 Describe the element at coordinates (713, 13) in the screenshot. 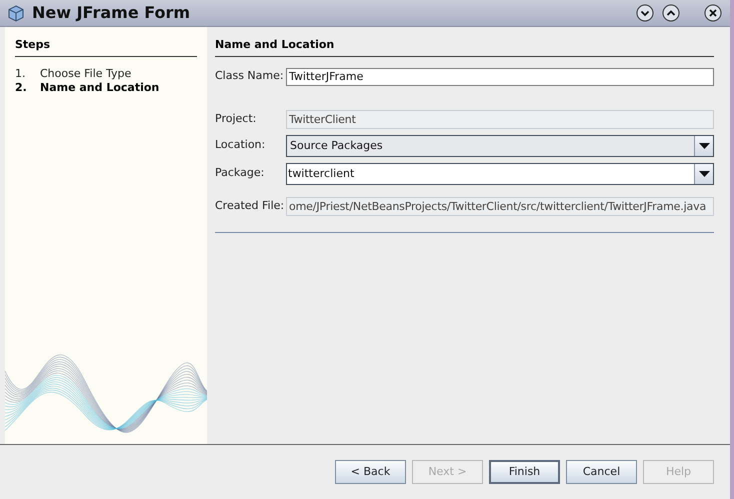

I see `close-button` at that location.